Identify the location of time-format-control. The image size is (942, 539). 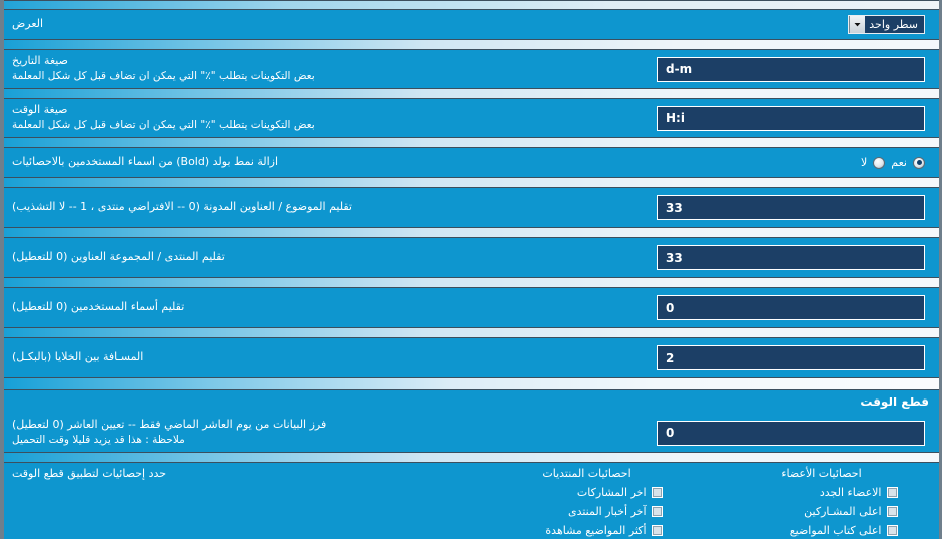
(704, 118).